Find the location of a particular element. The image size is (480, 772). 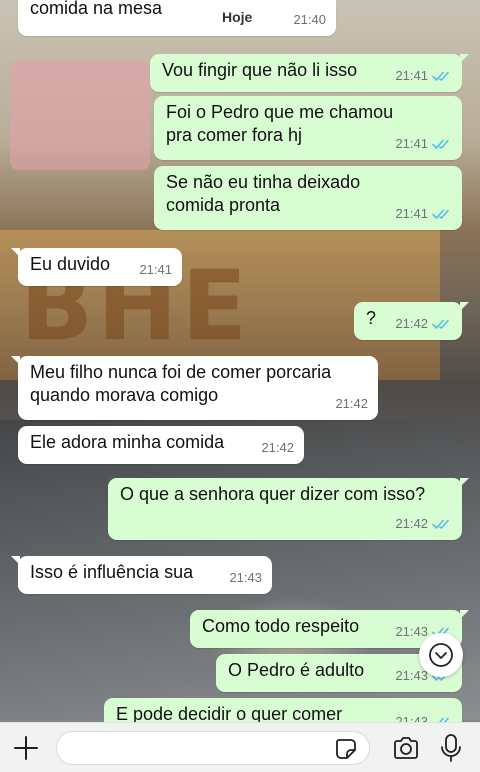

scroll-to-bottom-button is located at coordinates (441, 655).